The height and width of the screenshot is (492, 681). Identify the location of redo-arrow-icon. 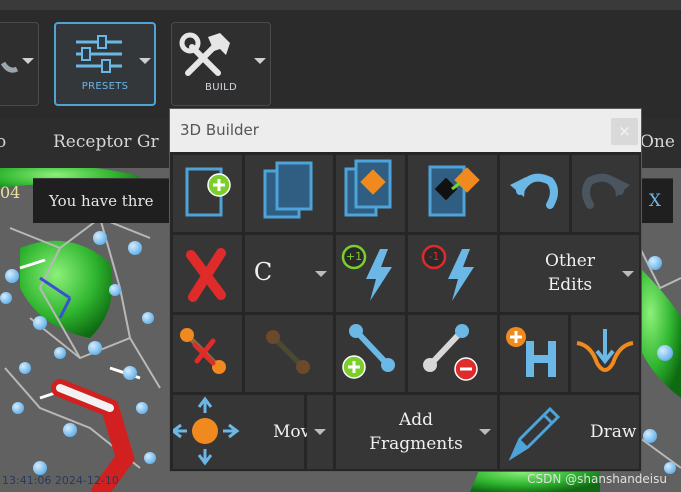
(606, 191).